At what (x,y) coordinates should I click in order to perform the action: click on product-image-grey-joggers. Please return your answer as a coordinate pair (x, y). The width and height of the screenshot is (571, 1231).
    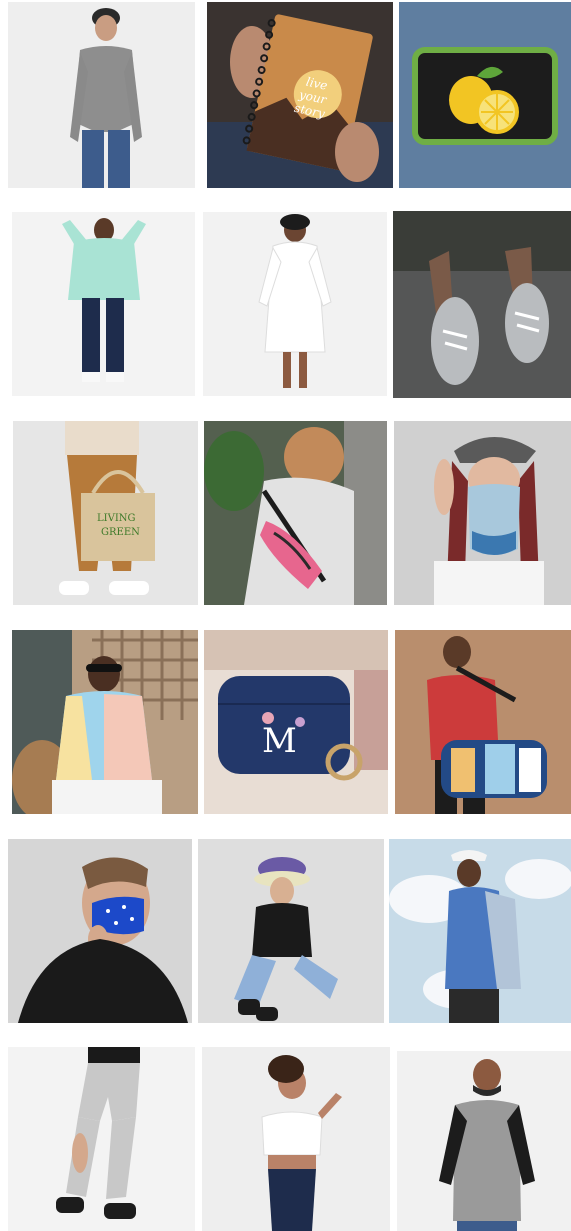
    Looking at the image, I should click on (101, 1139).